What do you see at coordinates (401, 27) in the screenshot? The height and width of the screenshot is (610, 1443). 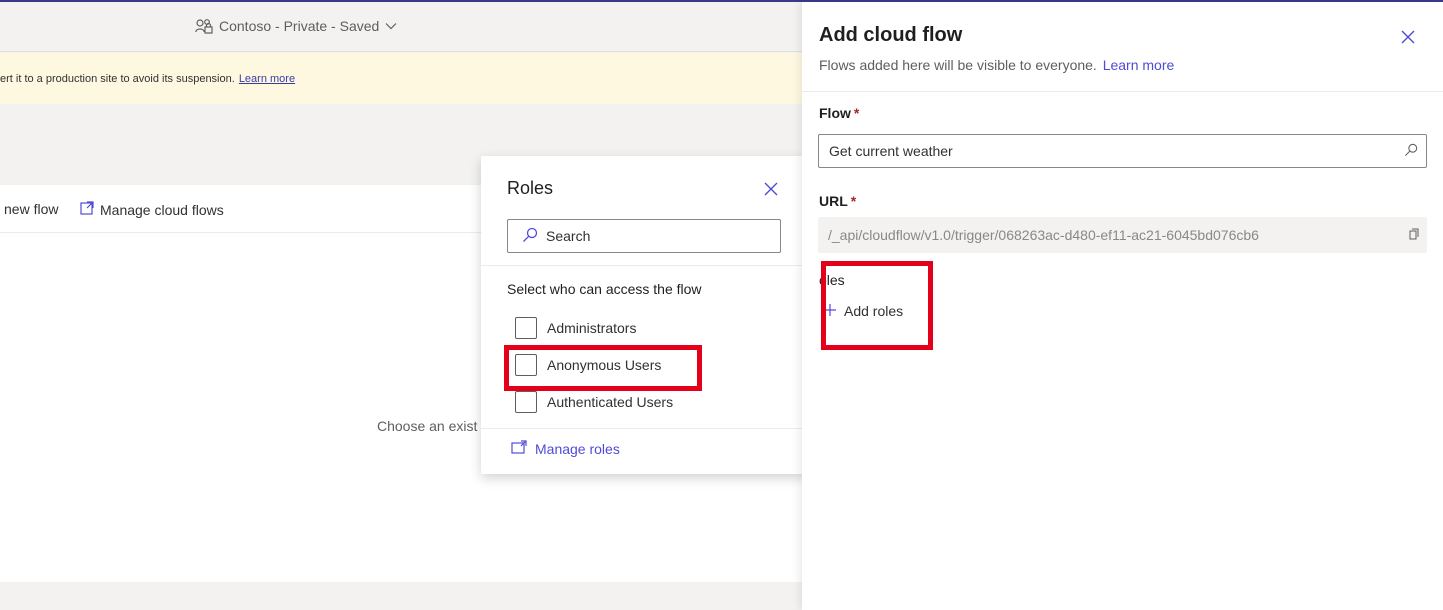 I see `app-header: Contoso - Private - Saved` at bounding box center [401, 27].